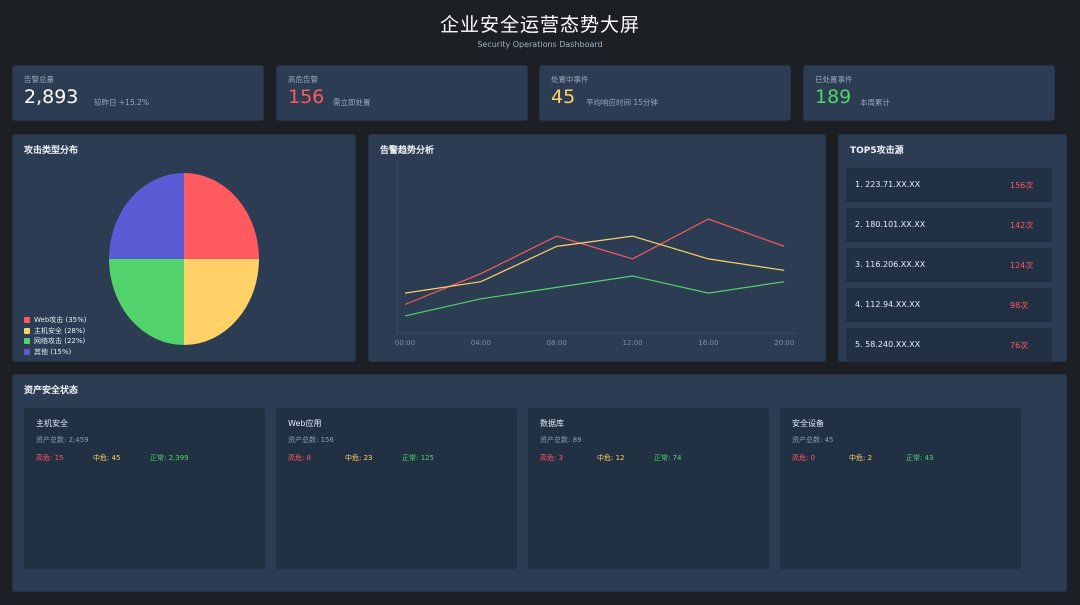  What do you see at coordinates (146, 216) in the screenshot?
I see `pie-slice-other` at bounding box center [146, 216].